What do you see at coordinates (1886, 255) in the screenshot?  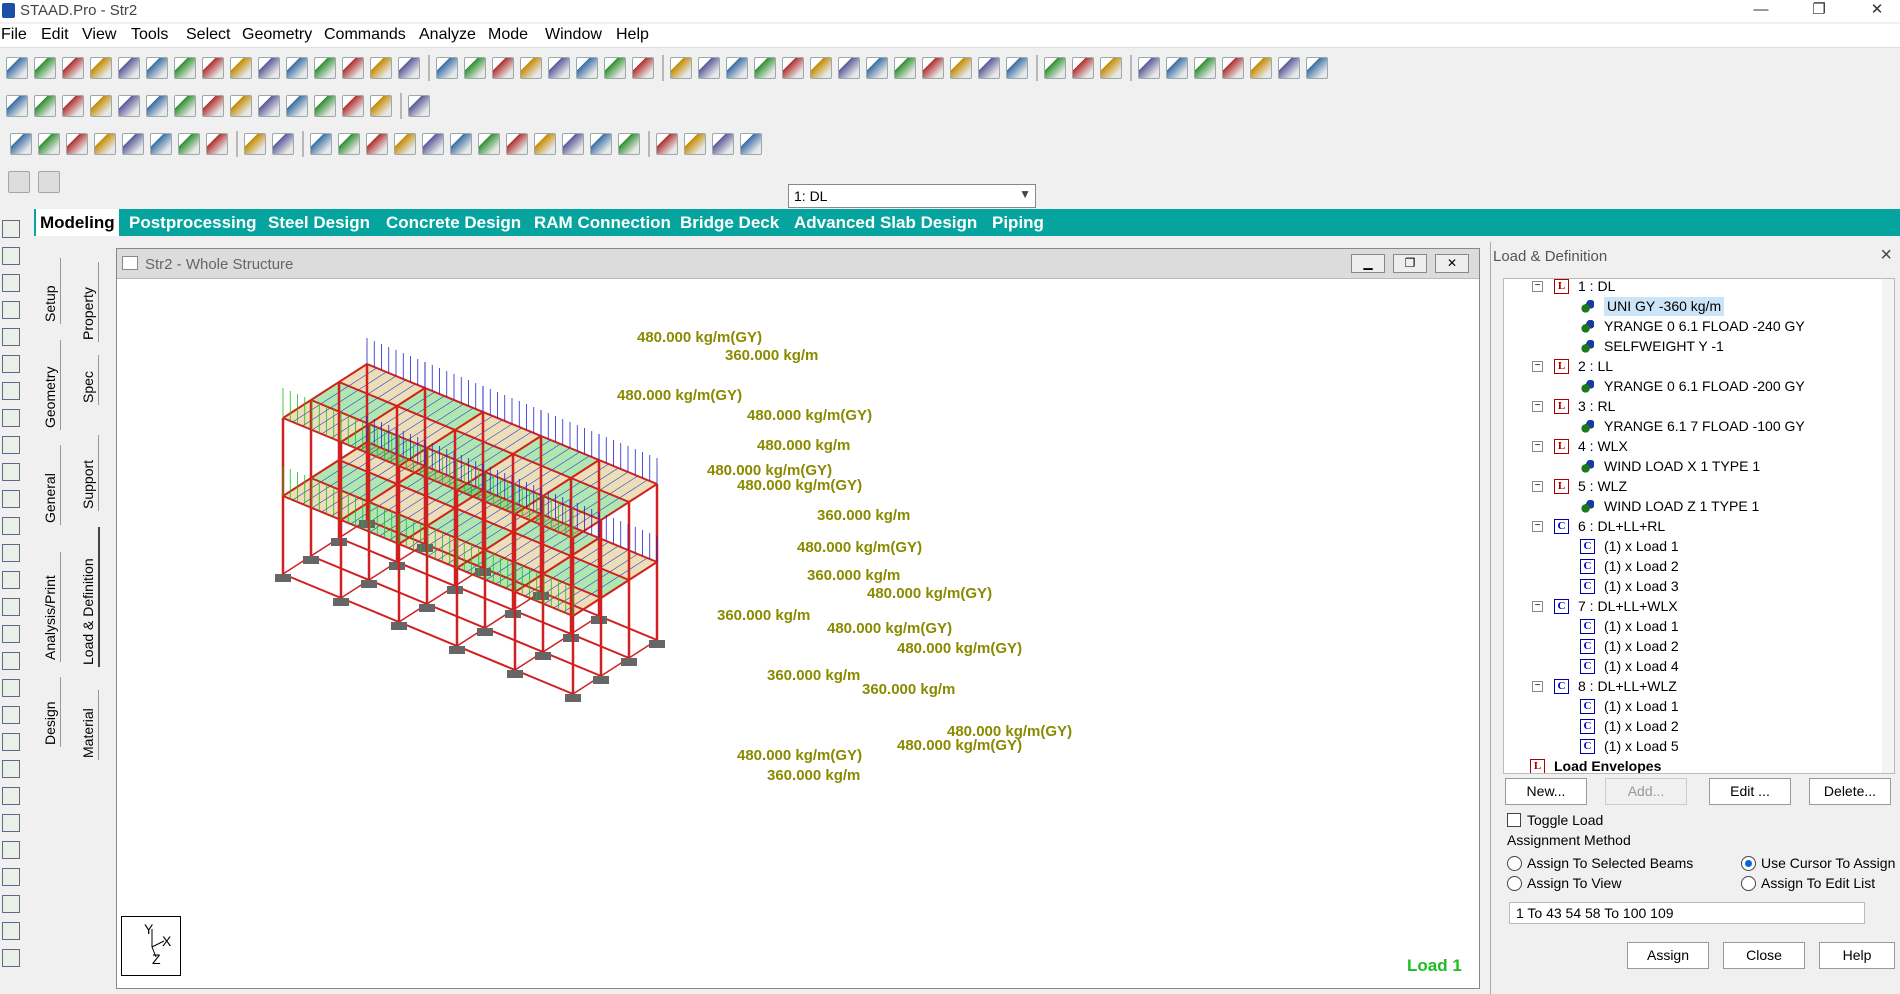 I see `close-icon: ×` at bounding box center [1886, 255].